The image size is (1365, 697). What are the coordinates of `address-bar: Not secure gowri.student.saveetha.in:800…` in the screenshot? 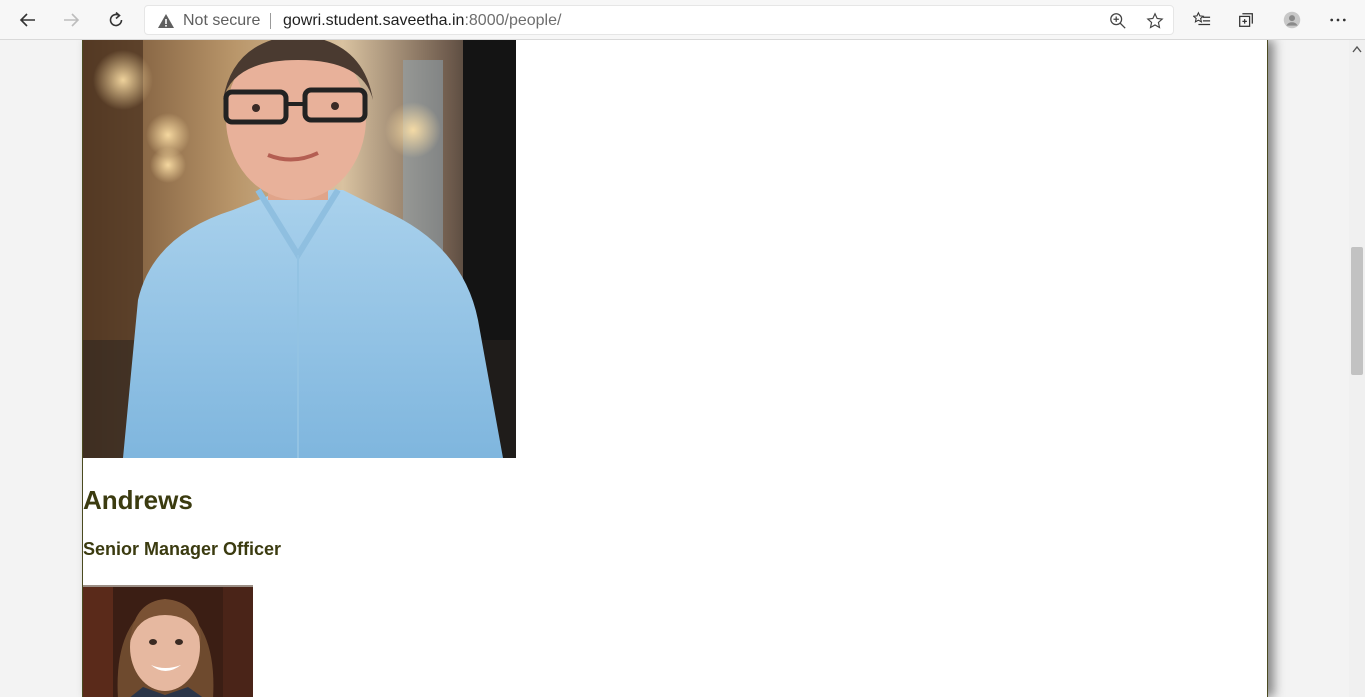 It's located at (659, 20).